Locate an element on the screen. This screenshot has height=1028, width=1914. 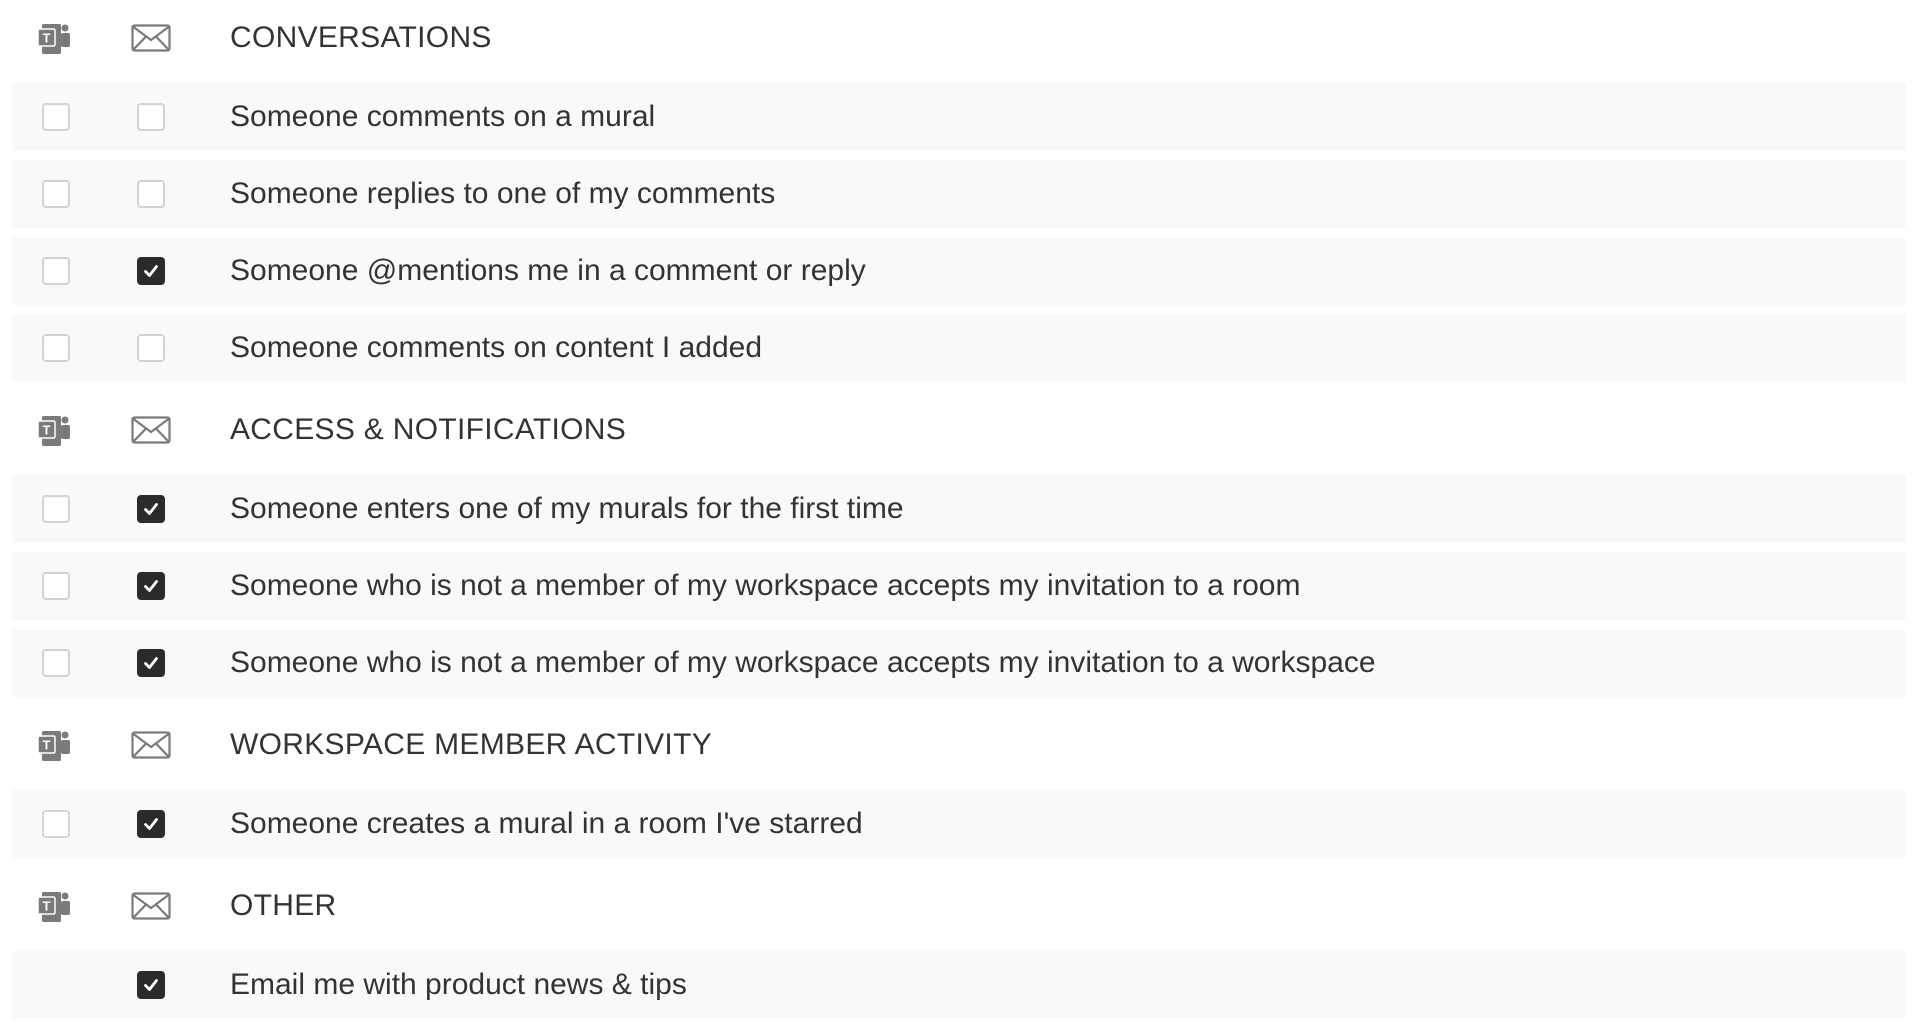
section-title: WORKSPACE MEMBER ACTIVITY is located at coordinates (471, 744).